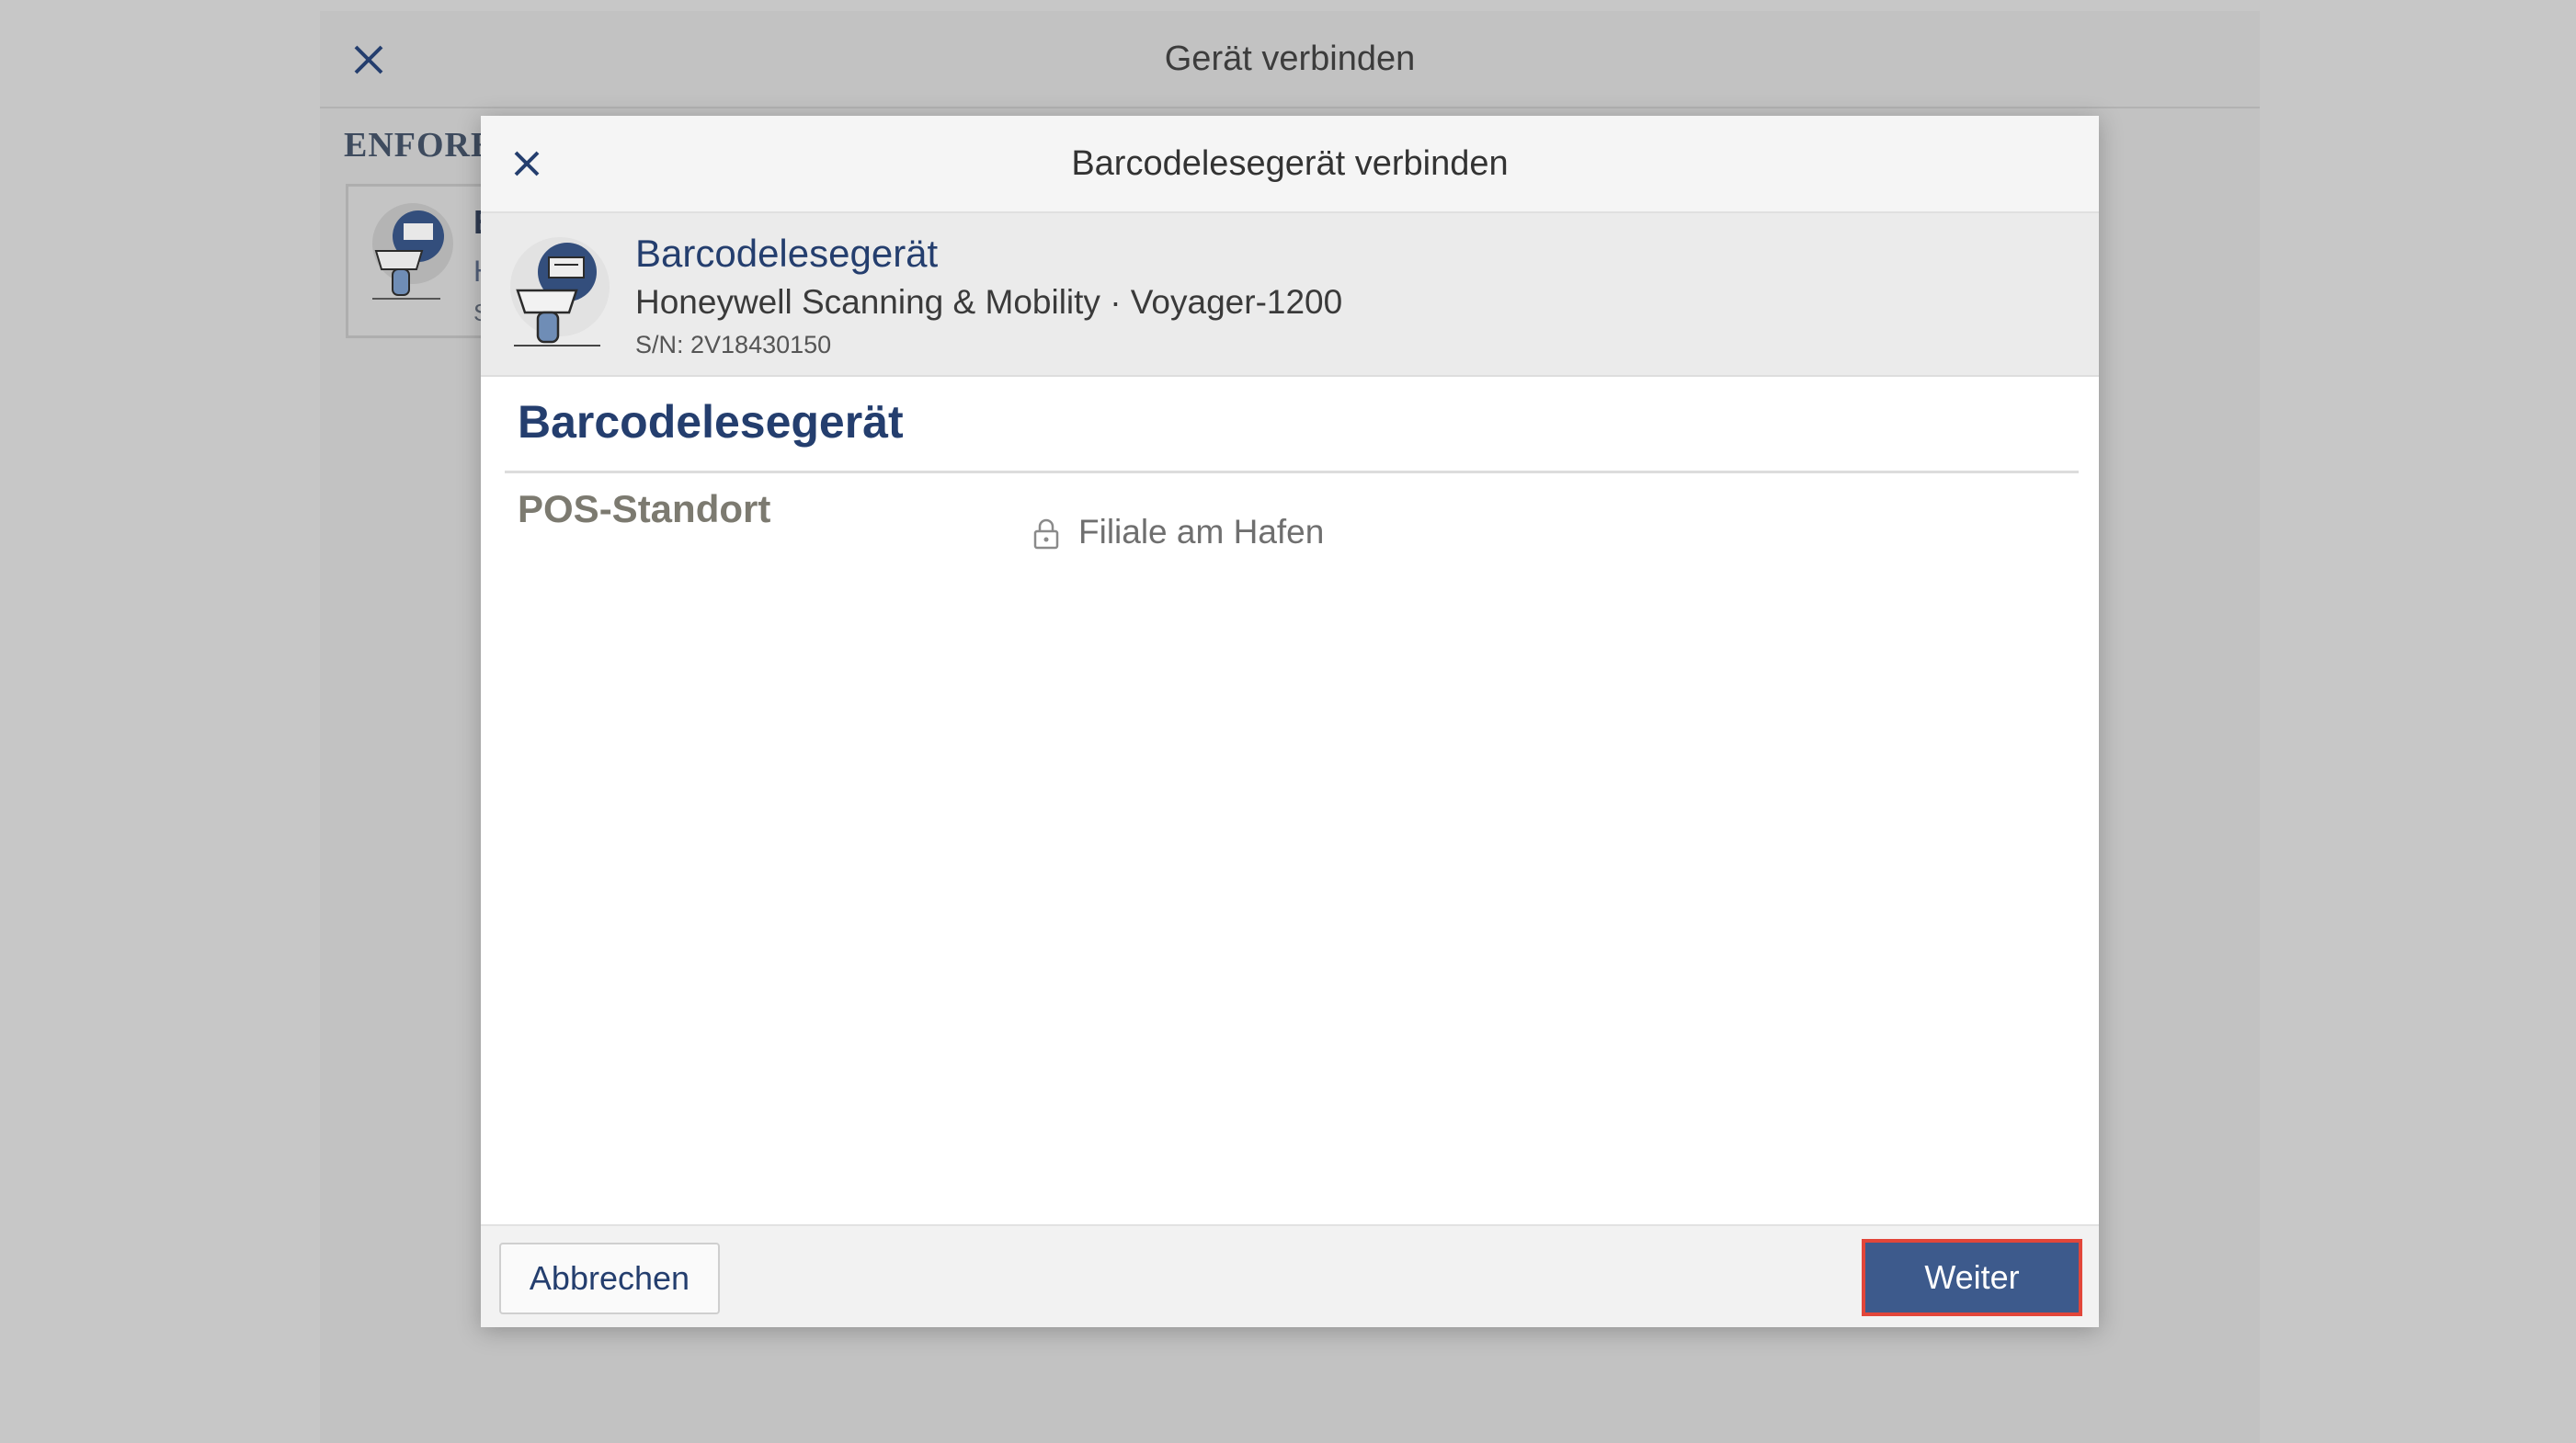 The image size is (2576, 1443). I want to click on pos-location-label: POS-Standort, so click(644, 509).